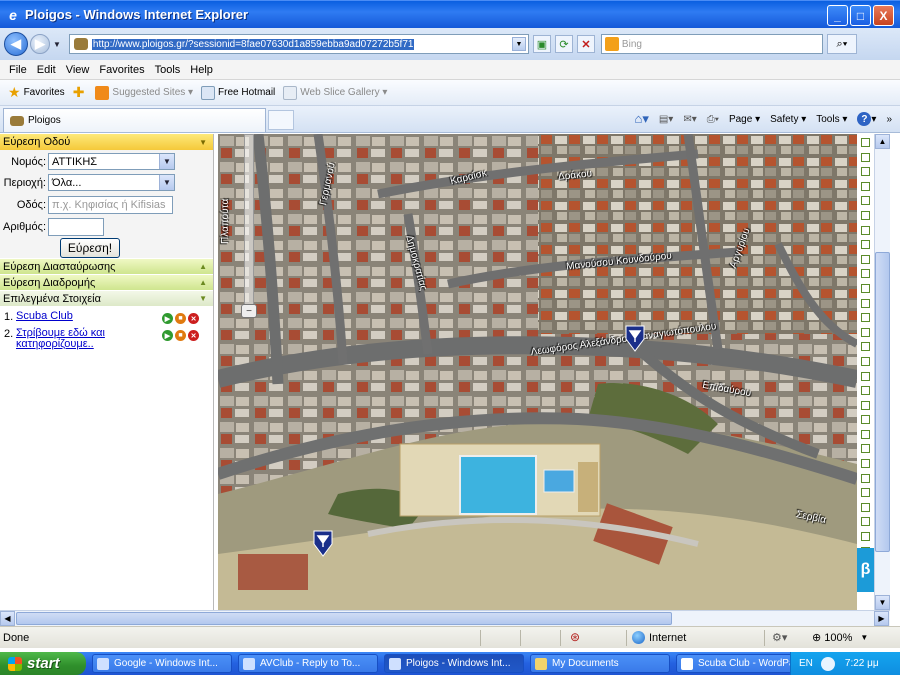  I want to click on mail-icon: ✉▾, so click(689, 119).